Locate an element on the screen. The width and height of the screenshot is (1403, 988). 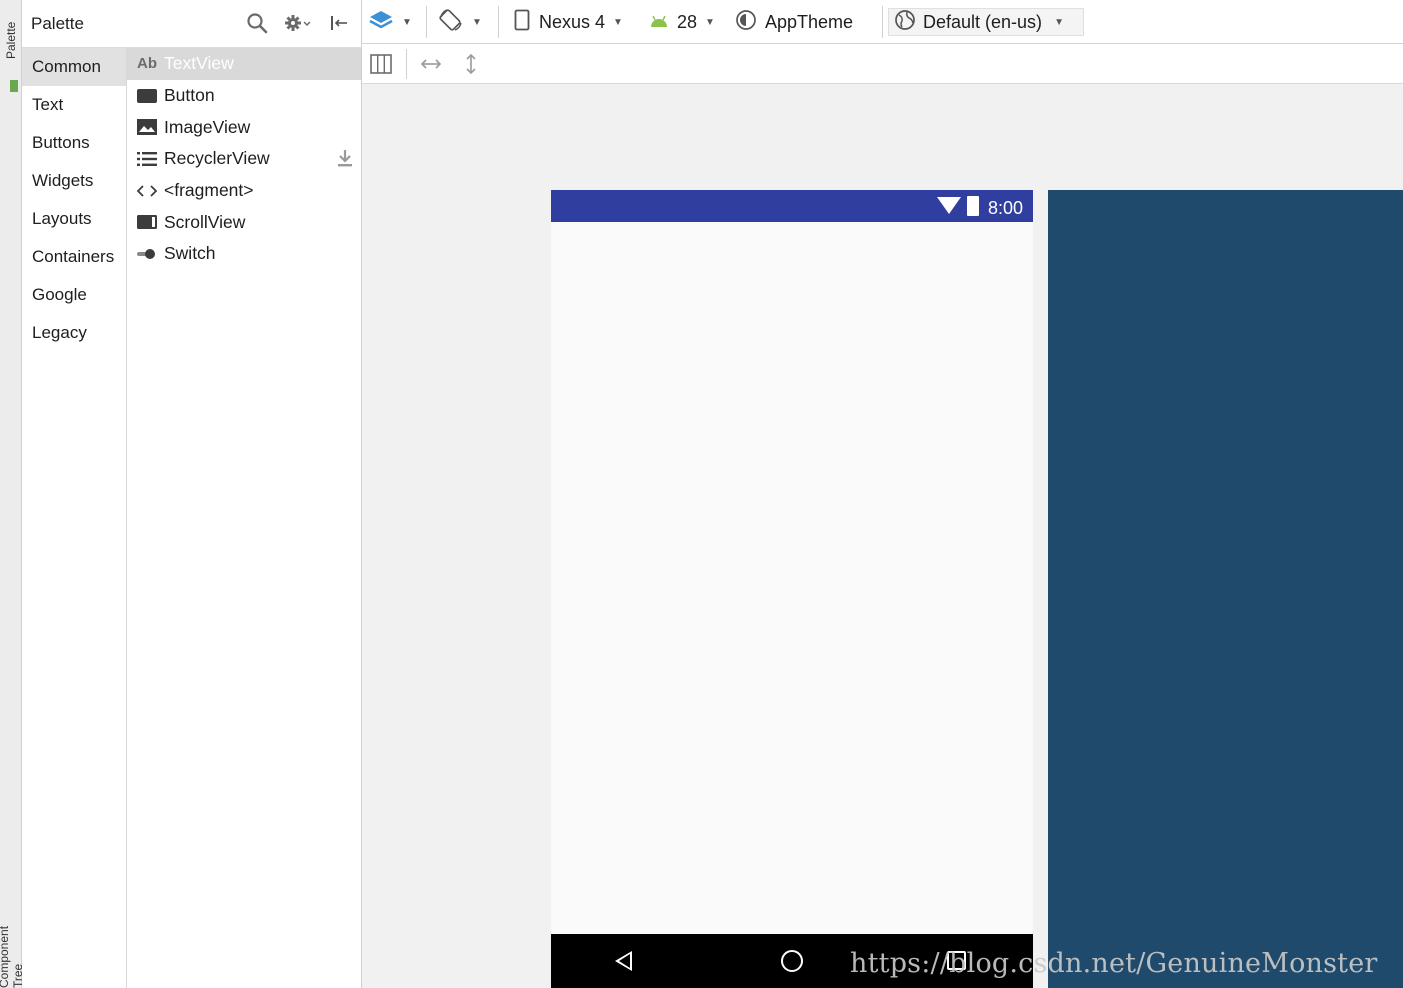
component-imageview: ImageView is located at coordinates (244, 127).